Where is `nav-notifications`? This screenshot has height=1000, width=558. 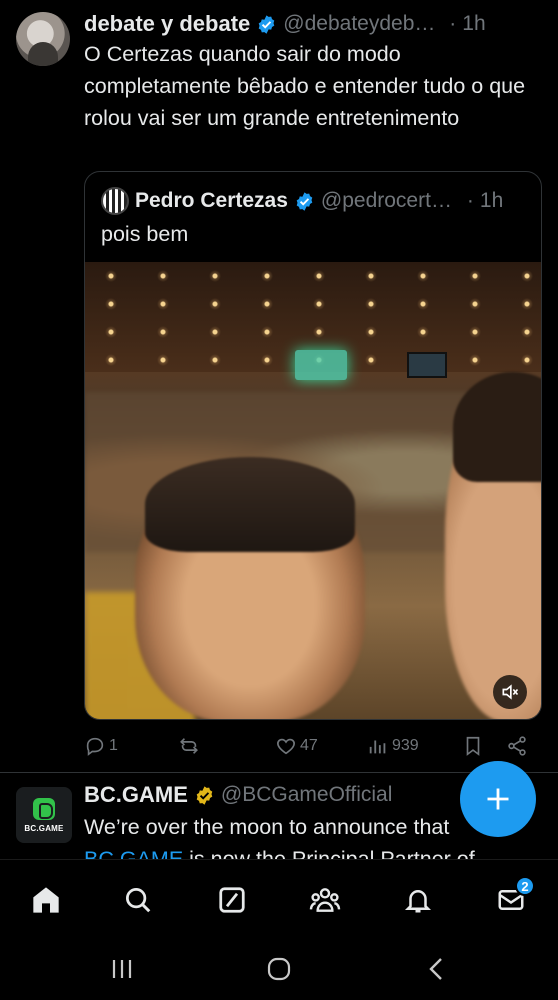 nav-notifications is located at coordinates (418, 900).